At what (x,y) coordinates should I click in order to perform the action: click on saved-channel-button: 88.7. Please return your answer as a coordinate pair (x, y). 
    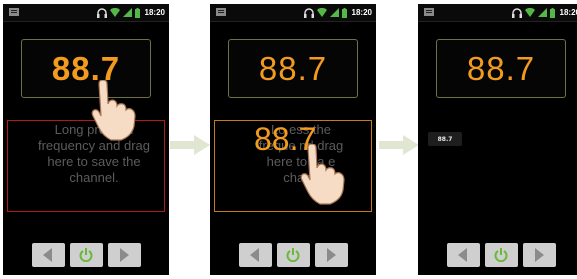
    Looking at the image, I should click on (445, 139).